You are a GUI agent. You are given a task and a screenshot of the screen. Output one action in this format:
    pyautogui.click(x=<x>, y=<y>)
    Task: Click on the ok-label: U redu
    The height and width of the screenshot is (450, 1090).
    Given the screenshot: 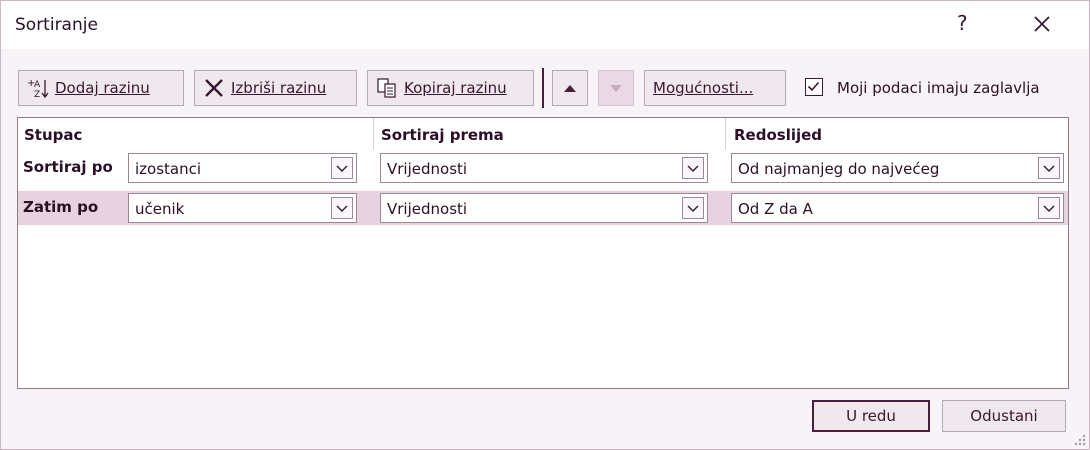 What is the action you would take?
    pyautogui.click(x=871, y=416)
    